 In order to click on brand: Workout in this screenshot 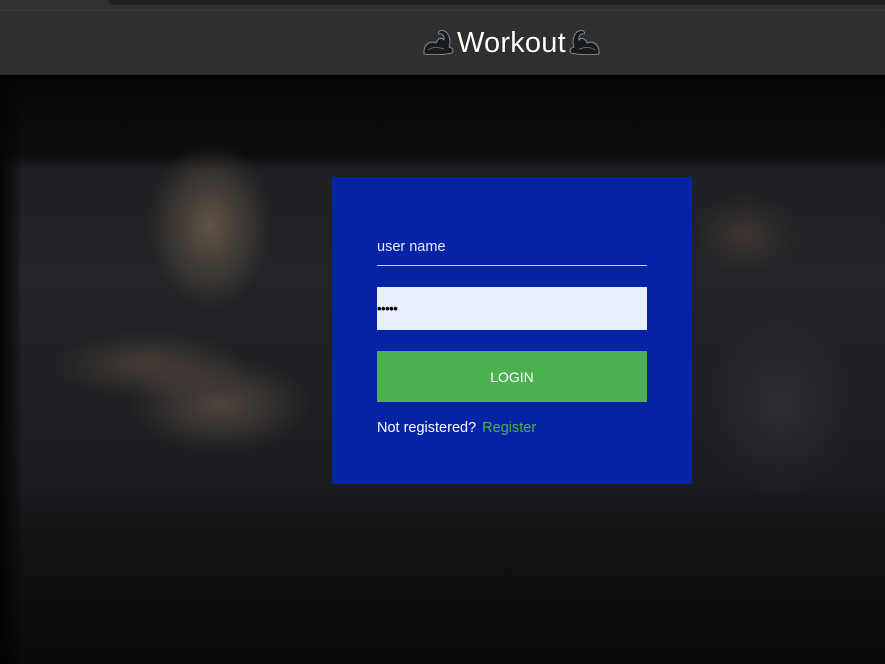, I will do `click(511, 43)`.